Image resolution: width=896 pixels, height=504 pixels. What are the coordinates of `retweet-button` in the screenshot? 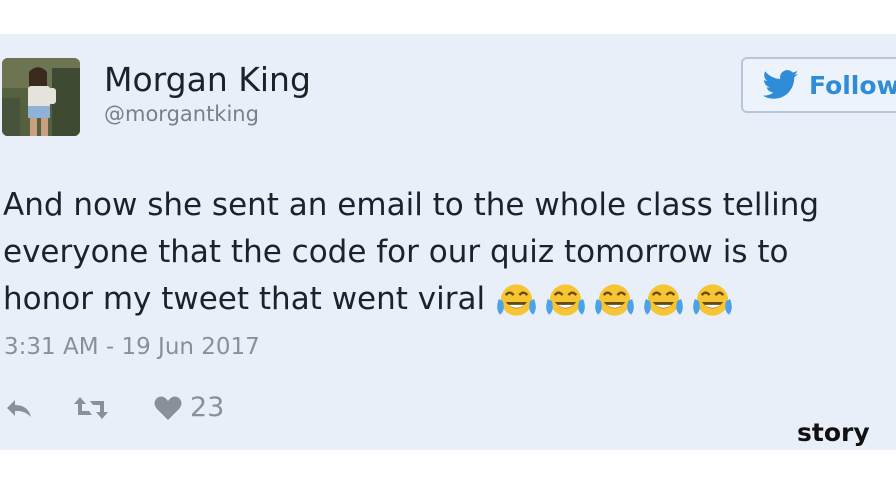 It's located at (92, 408).